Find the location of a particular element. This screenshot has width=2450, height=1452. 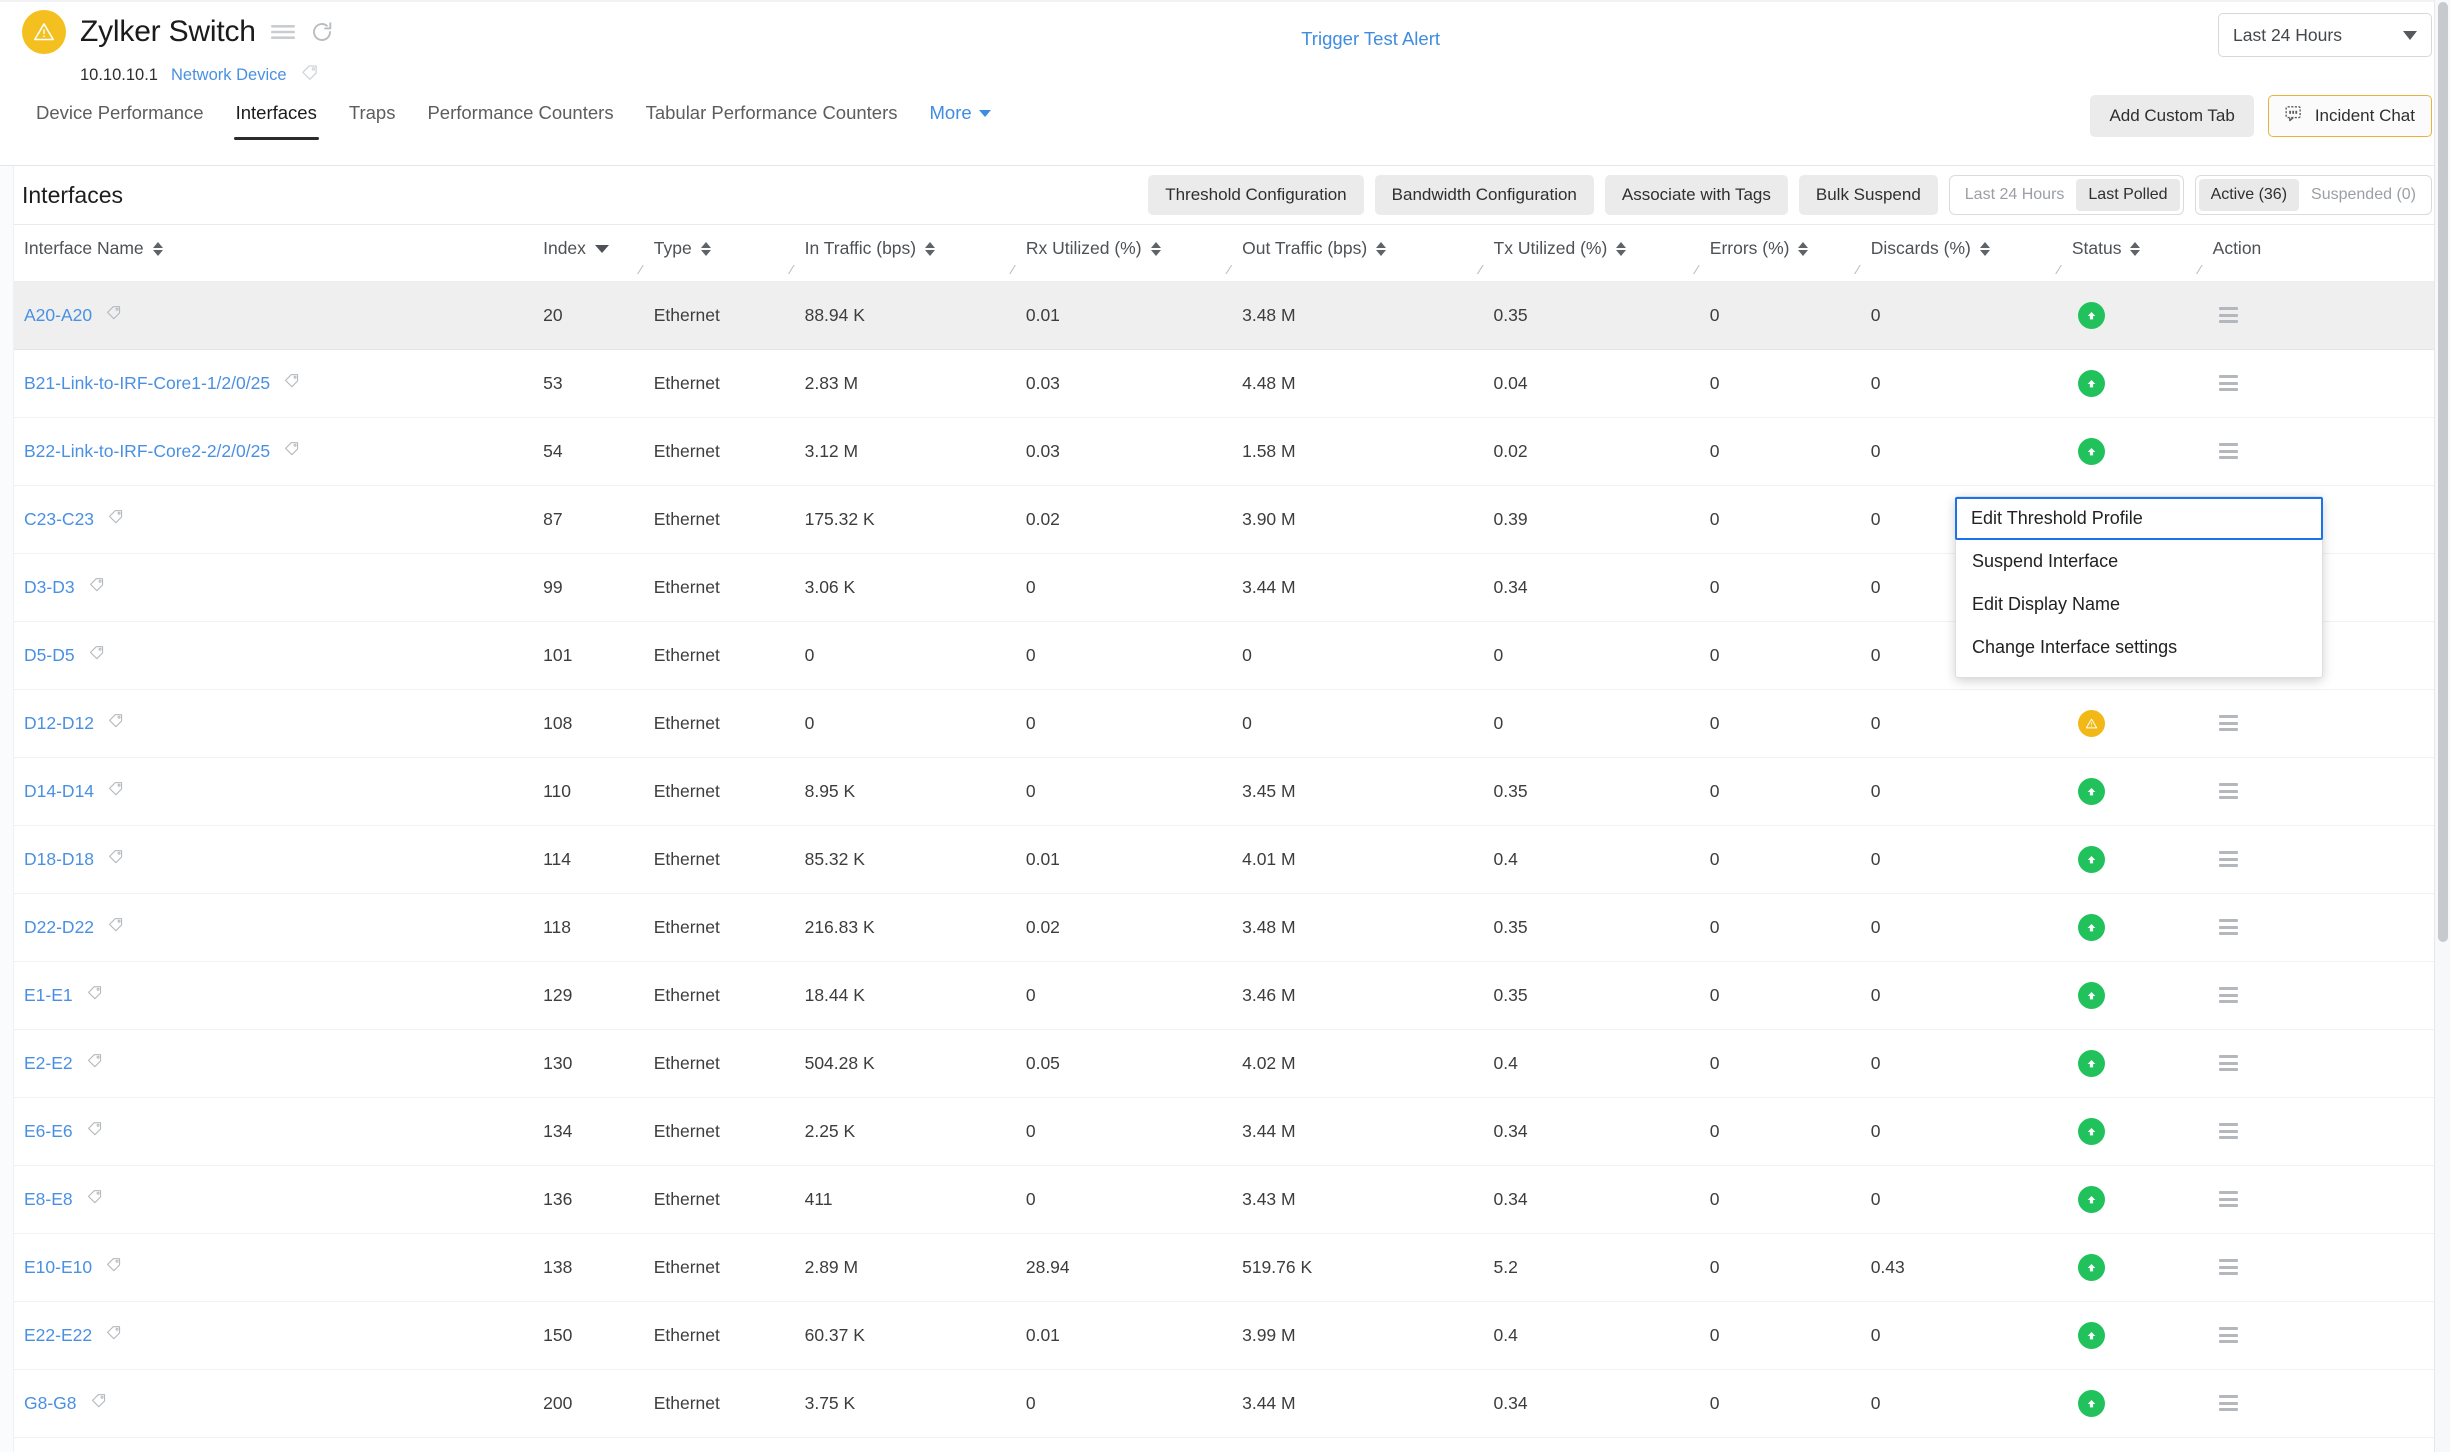

cell-in-traffic: 504.28 K is located at coordinates (915, 1063).